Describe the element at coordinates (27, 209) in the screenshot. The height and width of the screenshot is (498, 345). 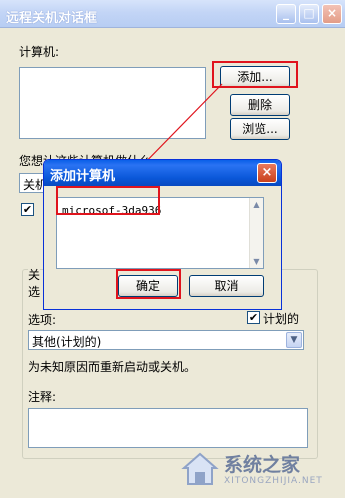
I see `warn-checkbox: ✔` at that location.